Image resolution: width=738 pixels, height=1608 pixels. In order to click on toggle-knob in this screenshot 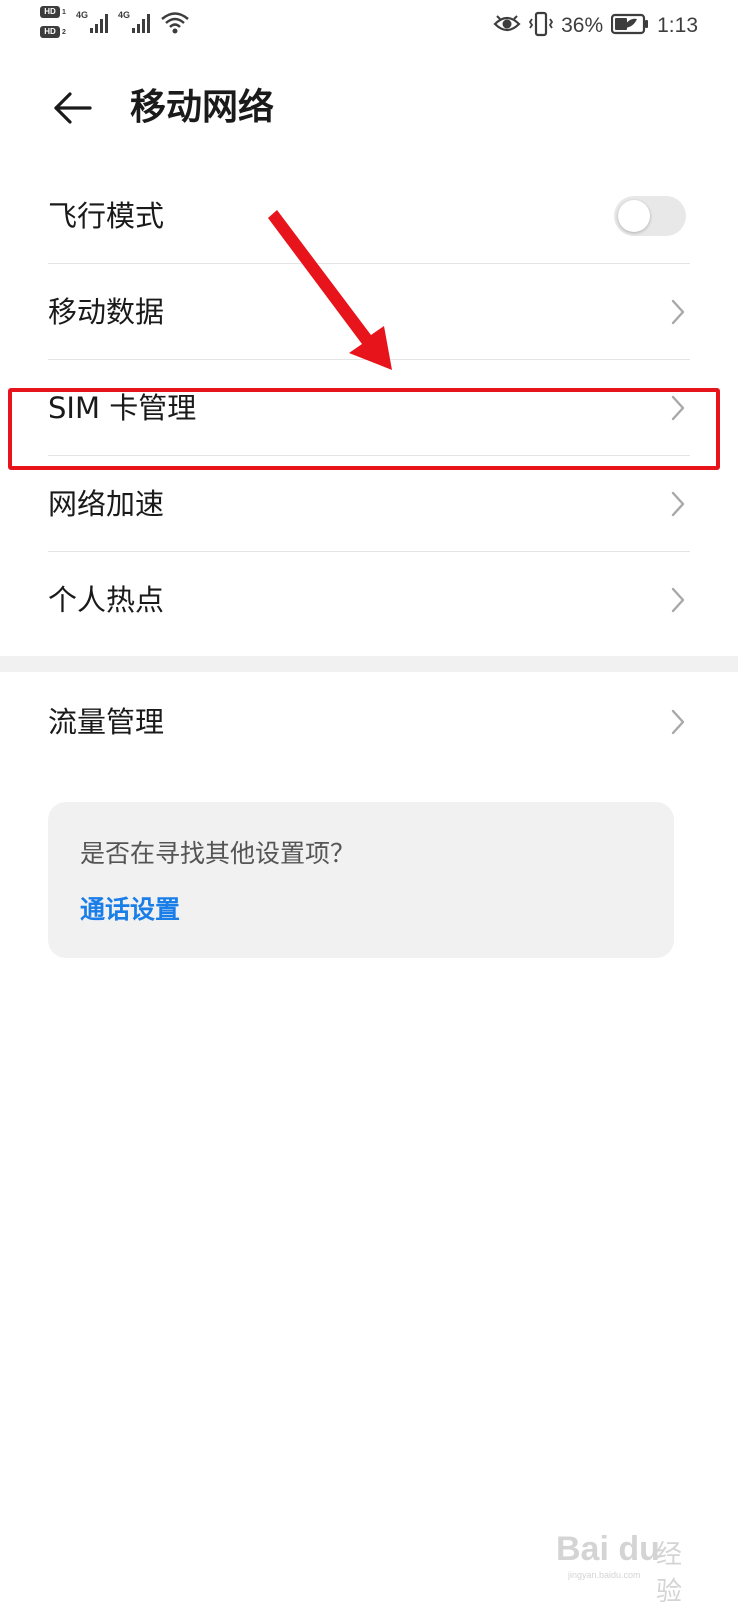, I will do `click(634, 216)`.